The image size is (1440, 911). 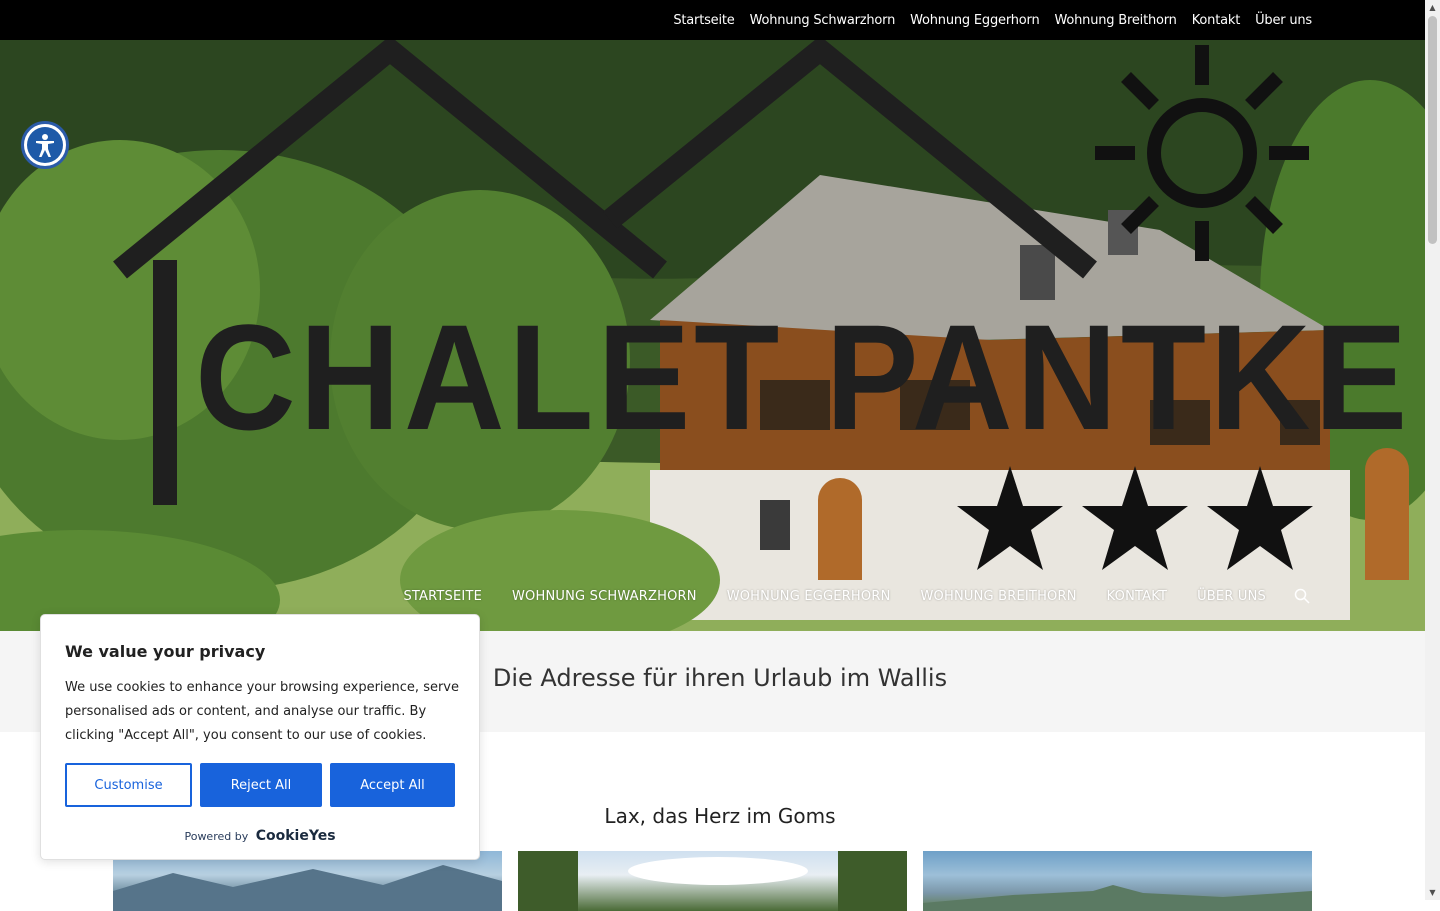 I want to click on search-icon, so click(x=1302, y=596).